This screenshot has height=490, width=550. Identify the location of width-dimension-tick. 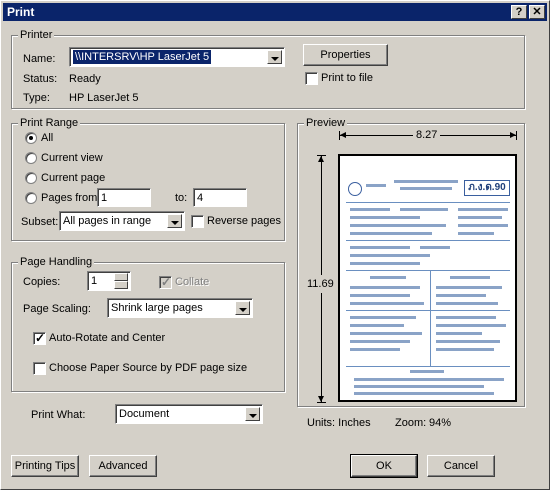
(516, 135).